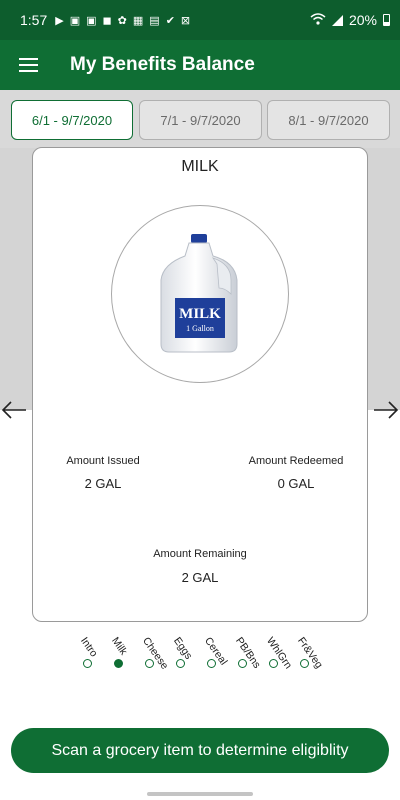 The height and width of the screenshot is (800, 400). What do you see at coordinates (200, 20) in the screenshot?
I see `status-bar: 1:57 ▶ ▣ ▣ ◼ ✿ ▦ ▤ ✔ ⊠ 20%` at bounding box center [200, 20].